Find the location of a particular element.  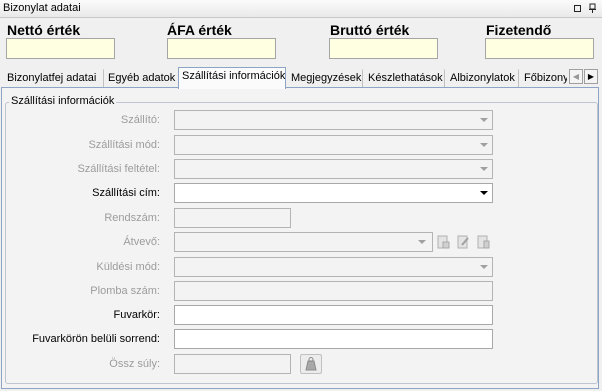

view-receiver-icon is located at coordinates (483, 242).